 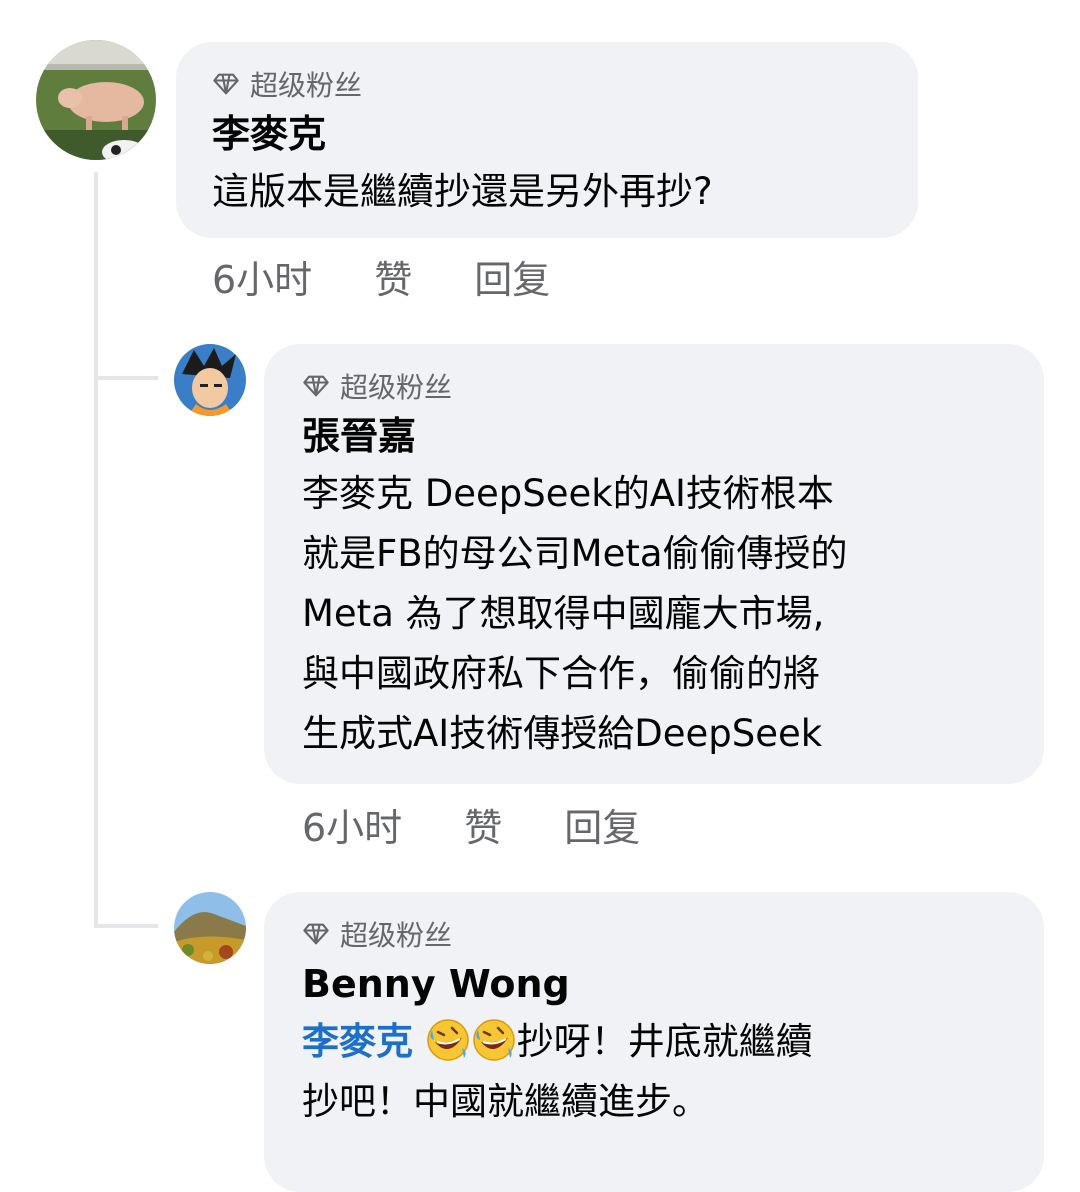 What do you see at coordinates (664, 1041) in the screenshot?
I see `comment-line: 抄呀！井底就繼續` at bounding box center [664, 1041].